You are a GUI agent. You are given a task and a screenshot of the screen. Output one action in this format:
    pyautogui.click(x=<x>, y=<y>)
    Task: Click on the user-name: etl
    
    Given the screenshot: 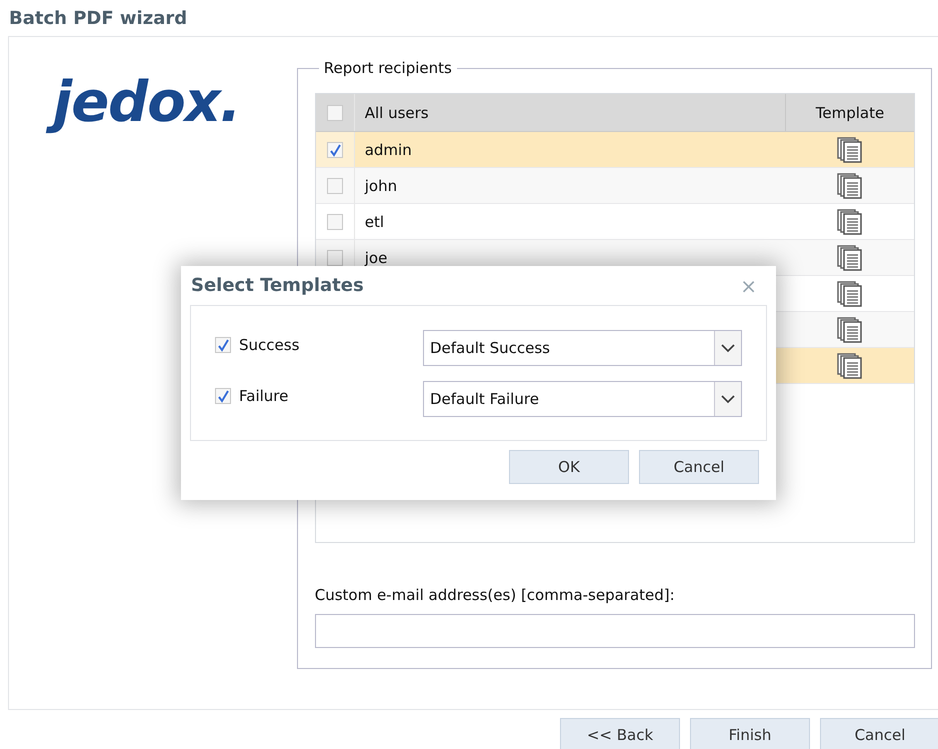 What is the action you would take?
    pyautogui.click(x=374, y=221)
    